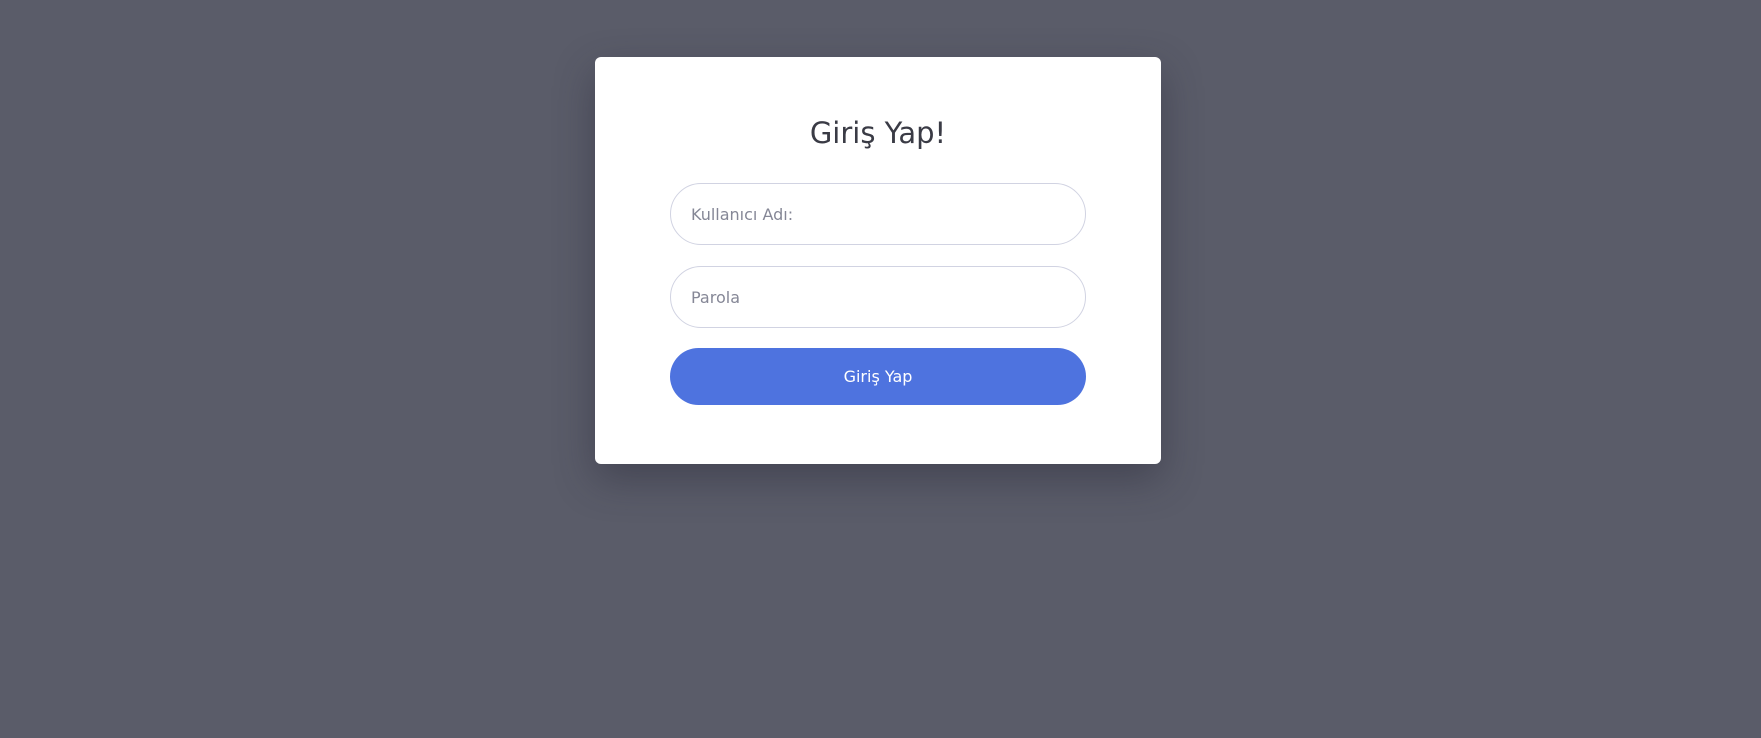  What do you see at coordinates (878, 376) in the screenshot?
I see `login-button: Giriş Yap` at bounding box center [878, 376].